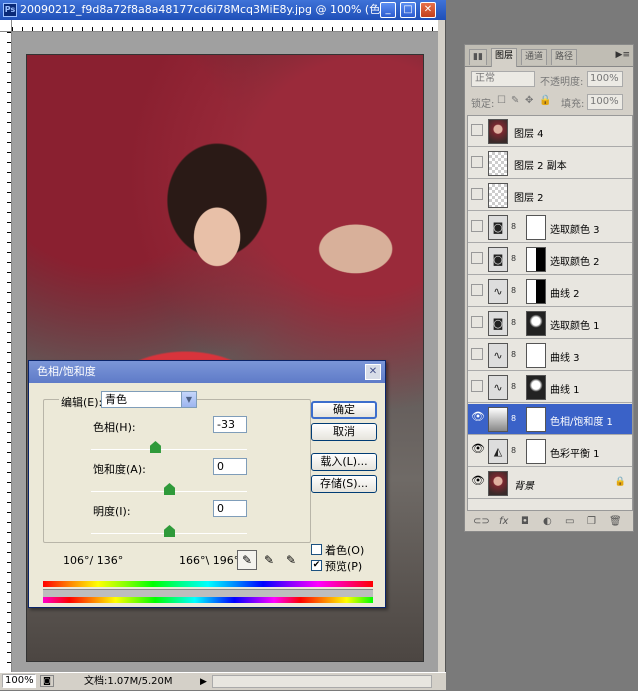 The width and height of the screenshot is (638, 691). Describe the element at coordinates (269, 560) in the screenshot. I see `eyedropper-plus-icon: ✎` at that location.